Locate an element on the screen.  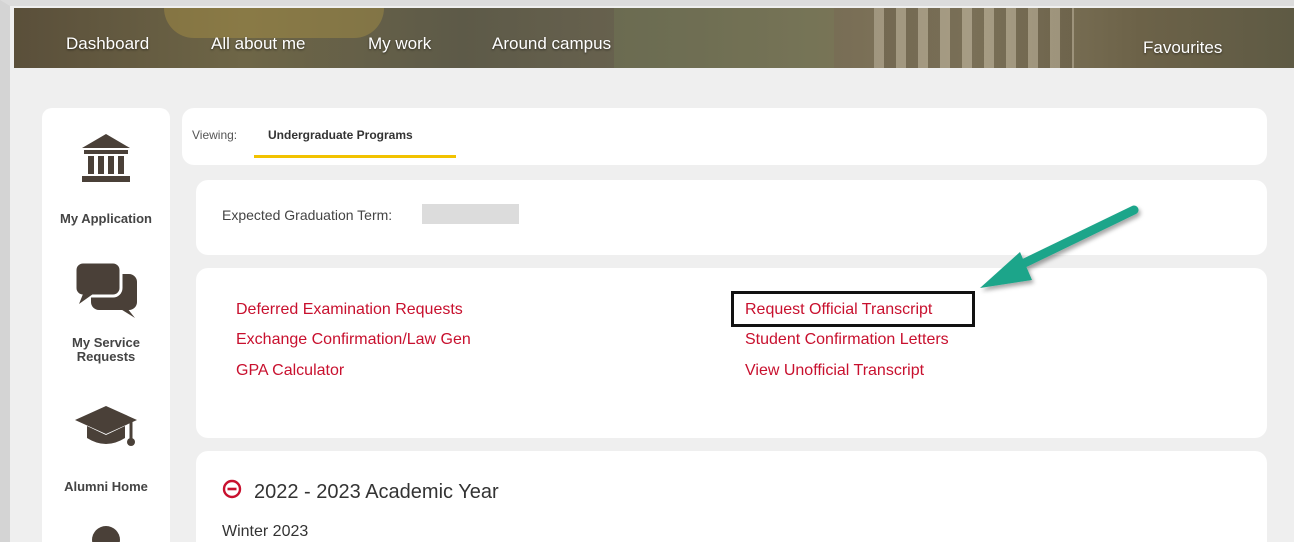
sidebar-item-my-application: My Application is located at coordinates (106, 178).